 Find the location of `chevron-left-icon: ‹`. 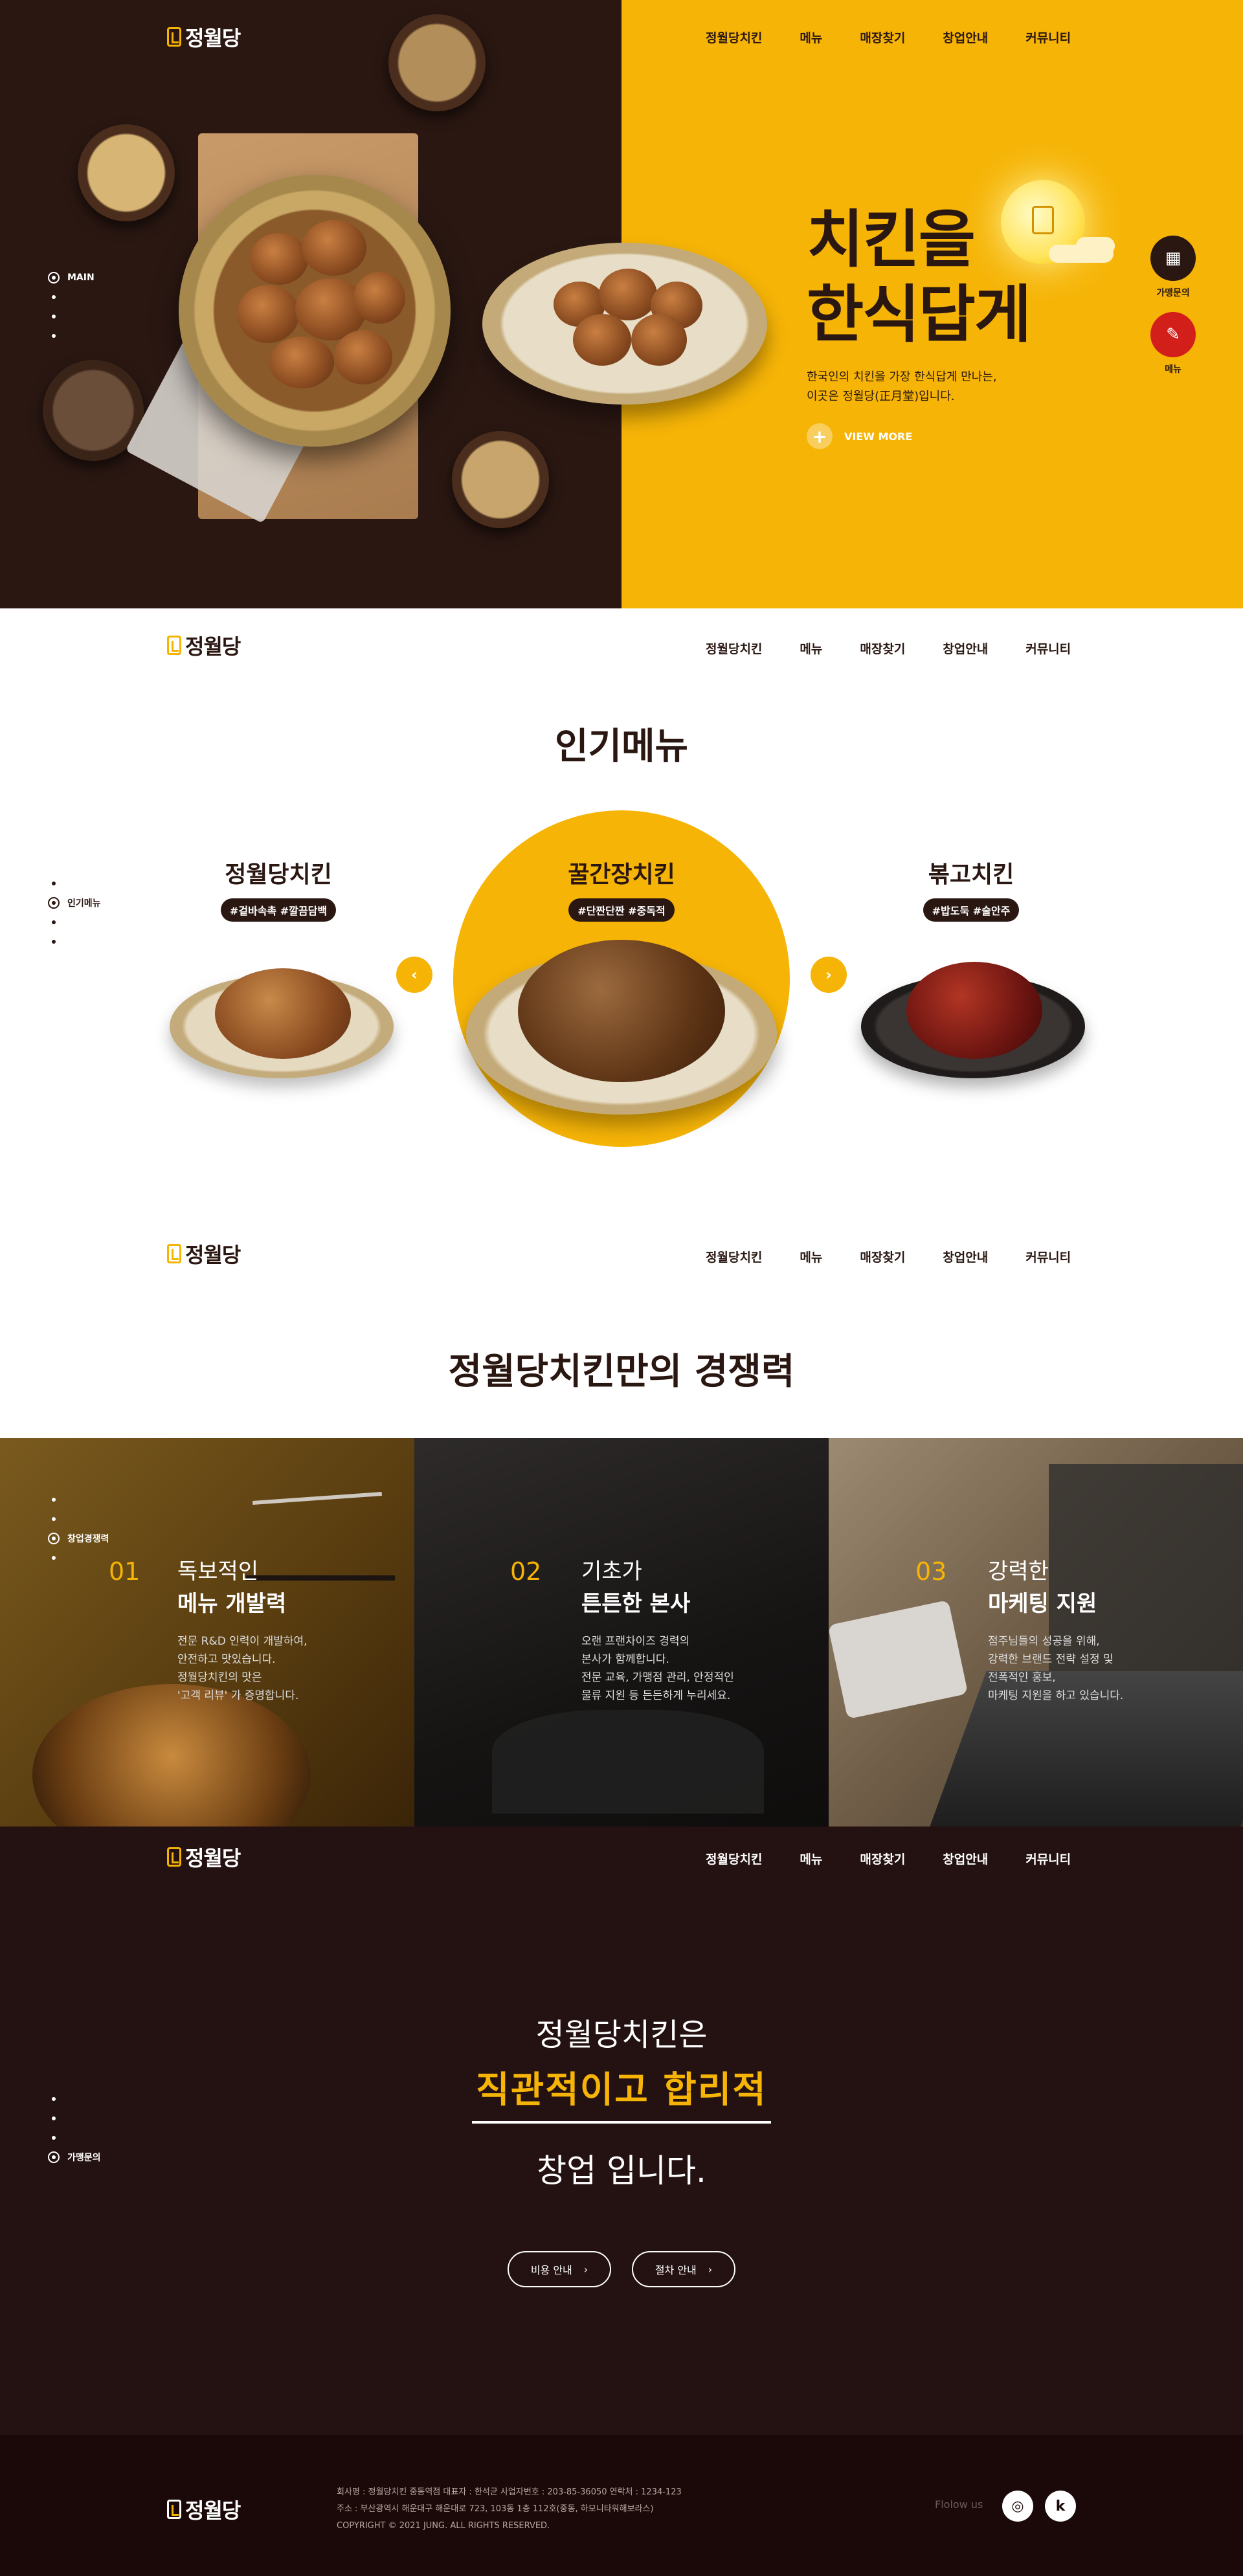

chevron-left-icon: ‹ is located at coordinates (414, 975).